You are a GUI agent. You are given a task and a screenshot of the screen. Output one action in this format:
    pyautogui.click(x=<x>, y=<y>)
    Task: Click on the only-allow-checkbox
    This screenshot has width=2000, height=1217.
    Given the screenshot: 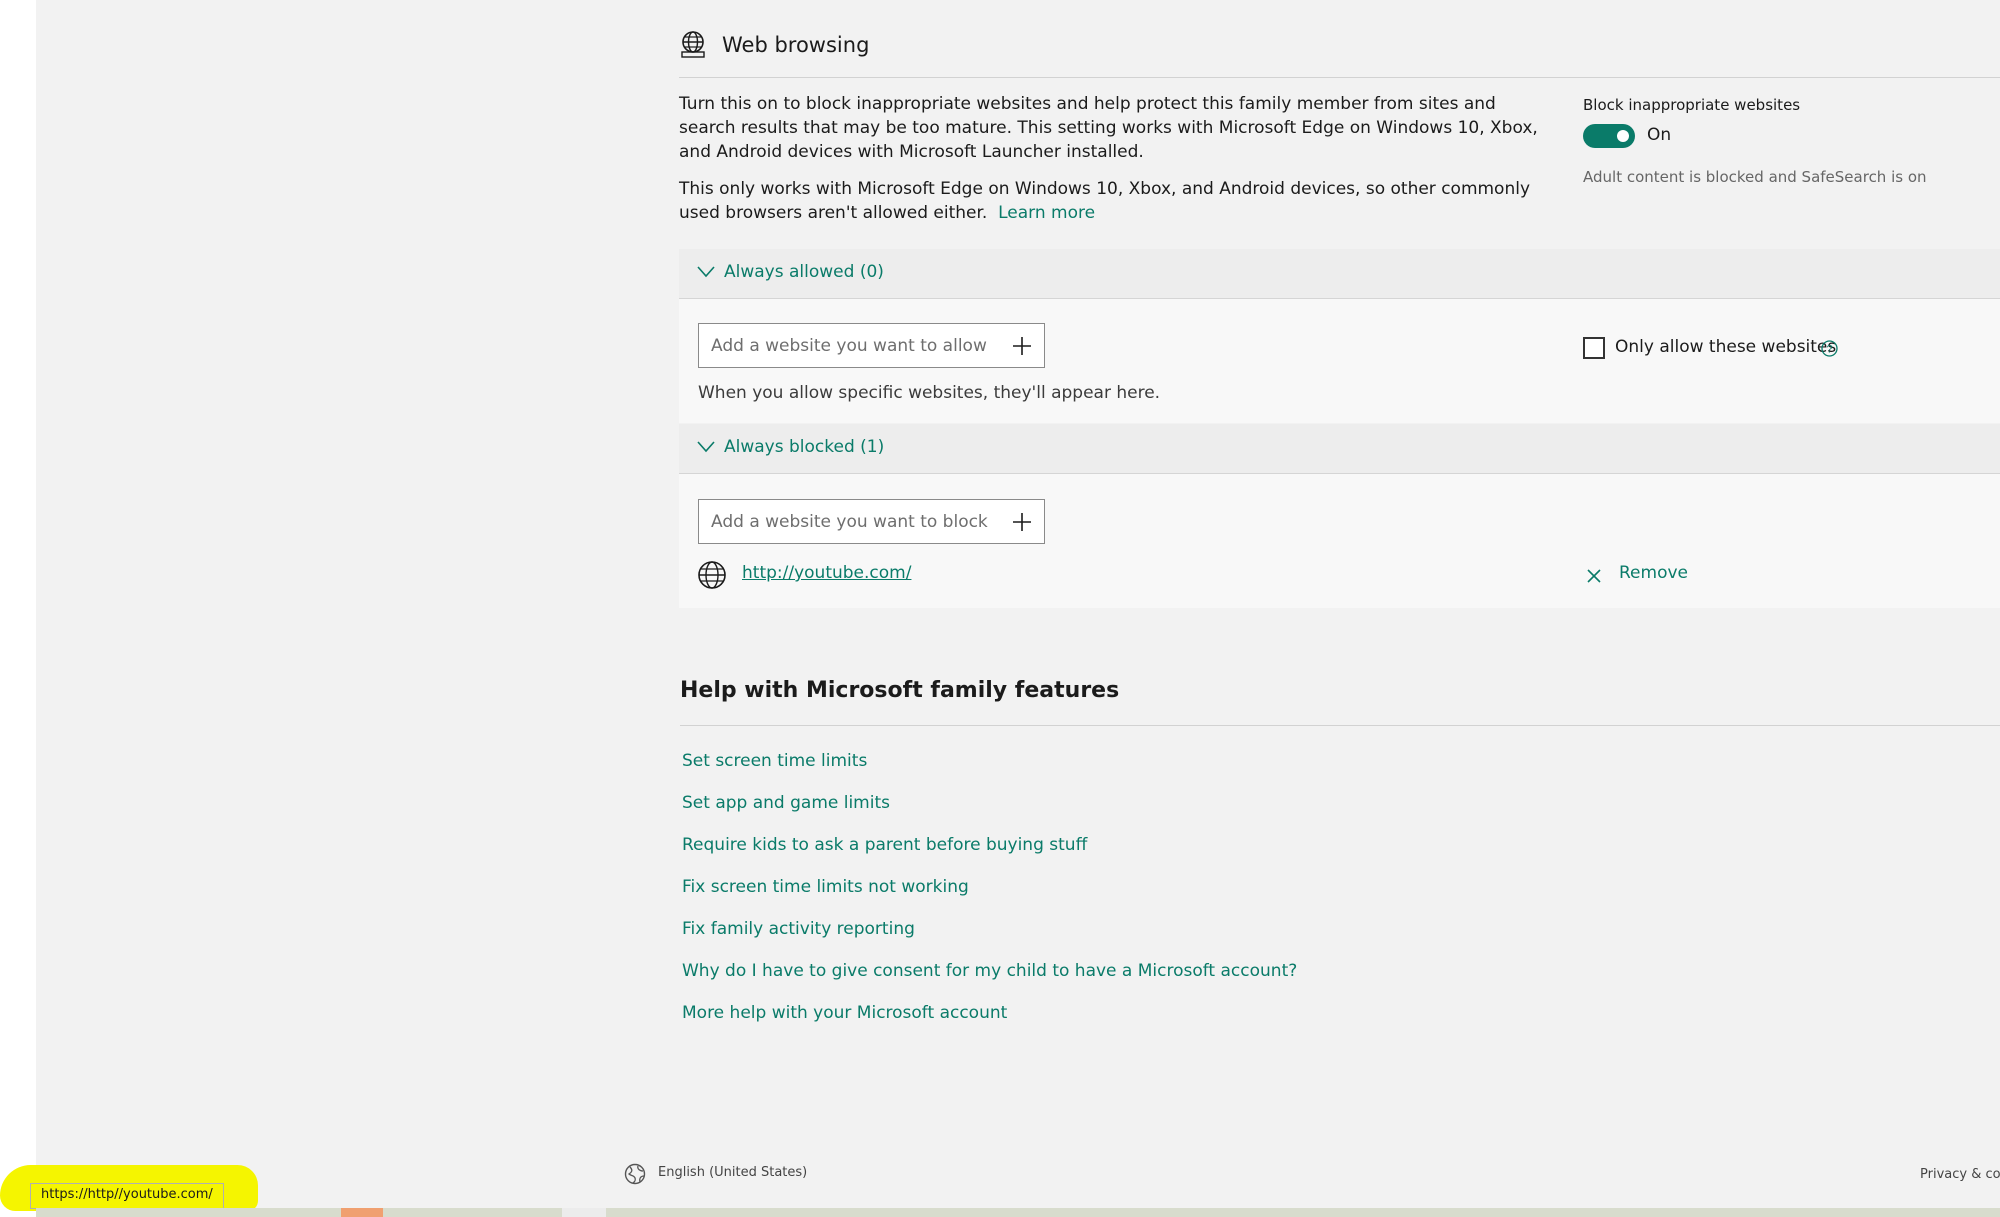 What is the action you would take?
    pyautogui.click(x=1594, y=348)
    